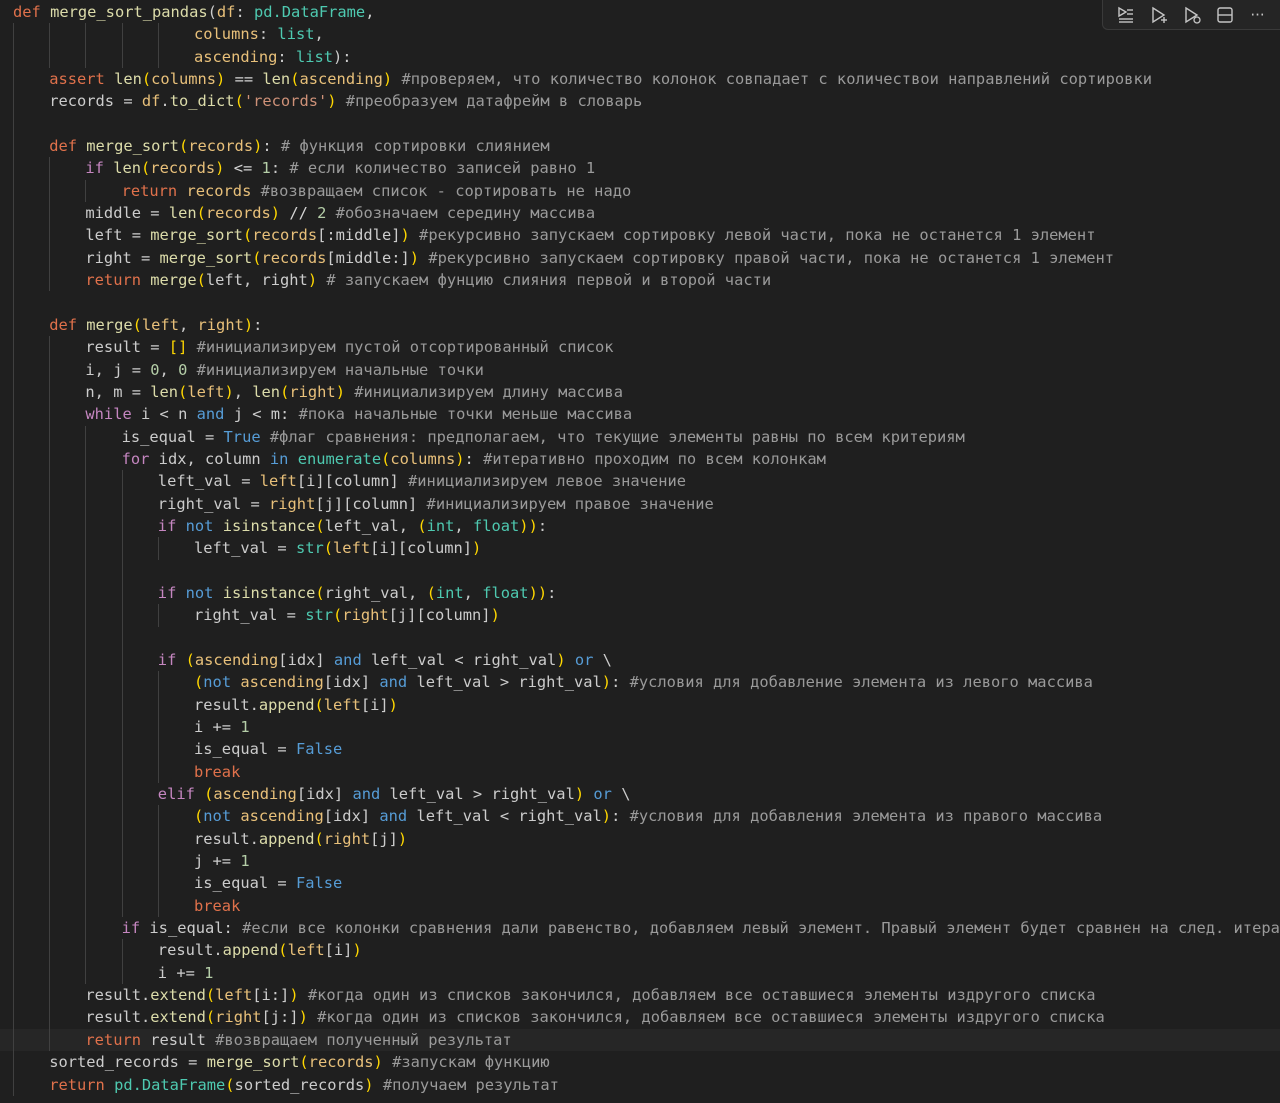  I want to click on code-token: ,, so click(463, 525).